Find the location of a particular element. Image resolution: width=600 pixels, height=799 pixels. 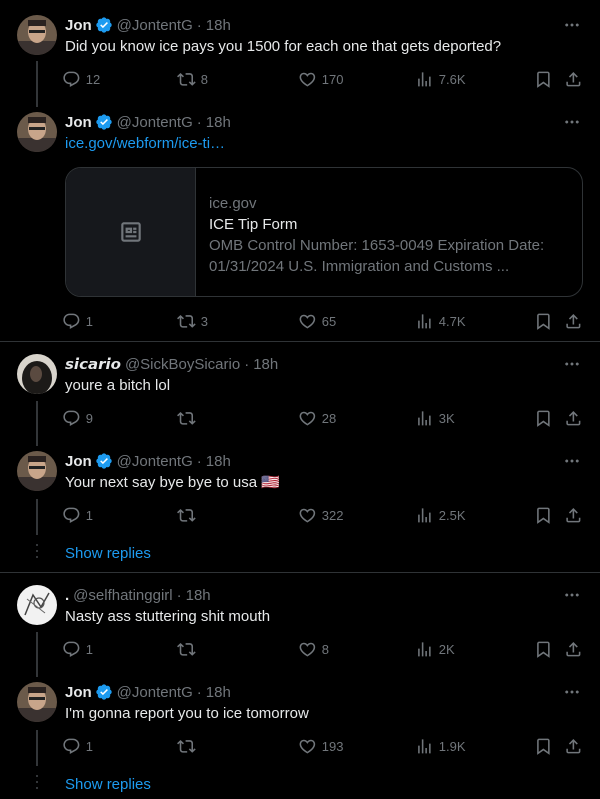

view-count: 3K is located at coordinates (446, 418).